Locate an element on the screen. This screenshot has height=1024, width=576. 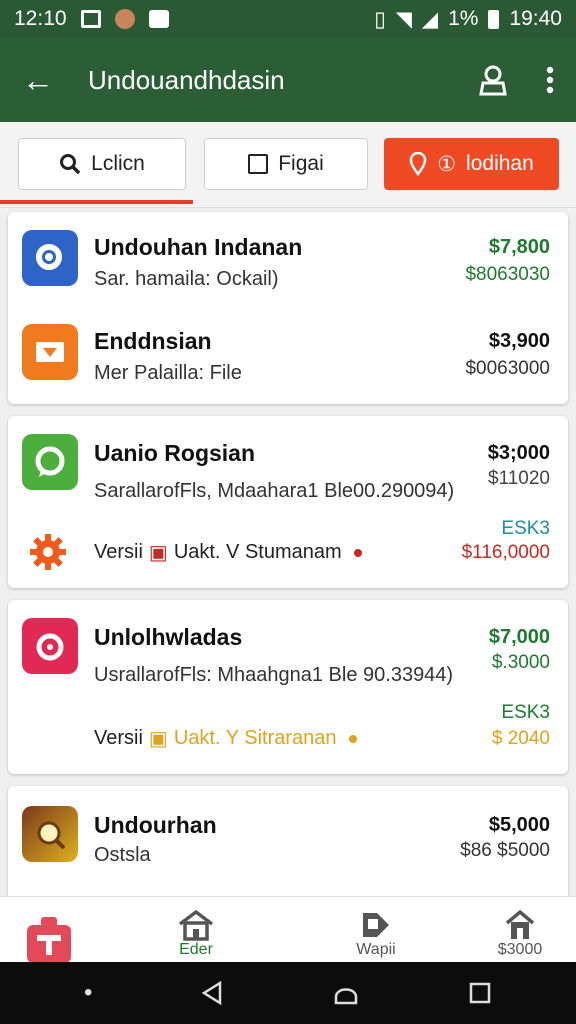
filter-chip-checkbox: Figai is located at coordinates (286, 164).